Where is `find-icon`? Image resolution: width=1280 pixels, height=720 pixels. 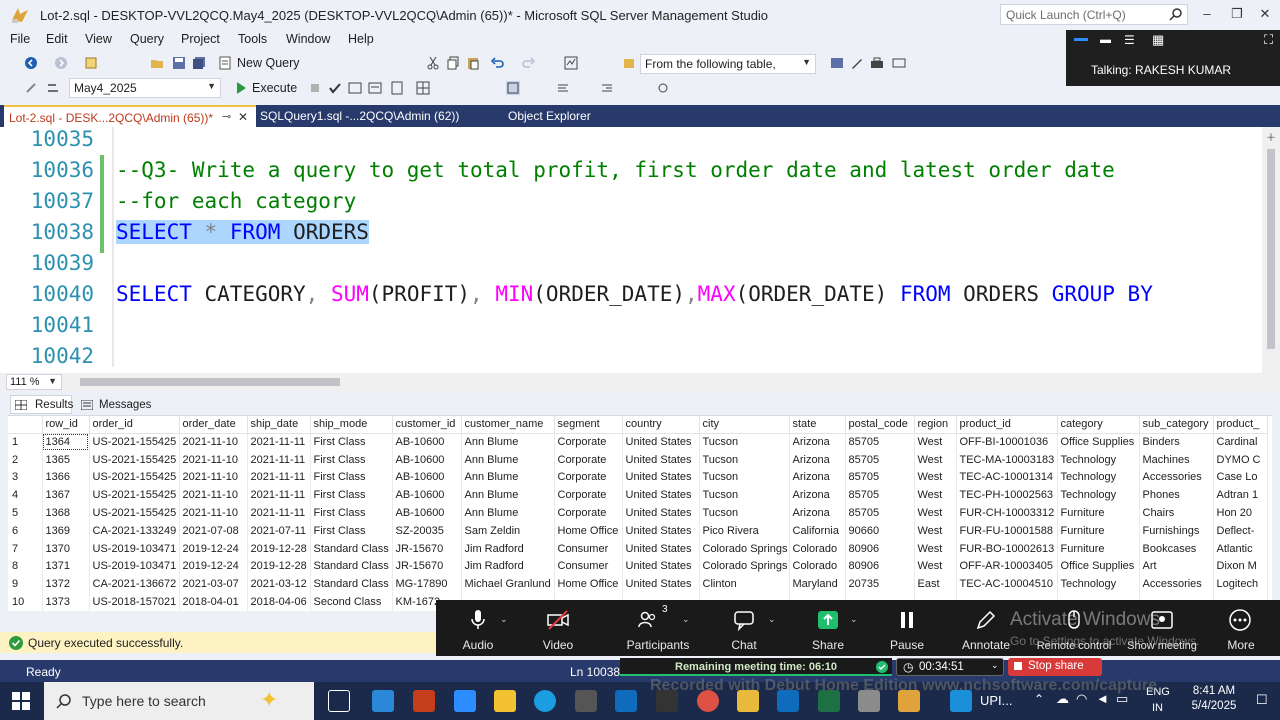 find-icon is located at coordinates (629, 63).